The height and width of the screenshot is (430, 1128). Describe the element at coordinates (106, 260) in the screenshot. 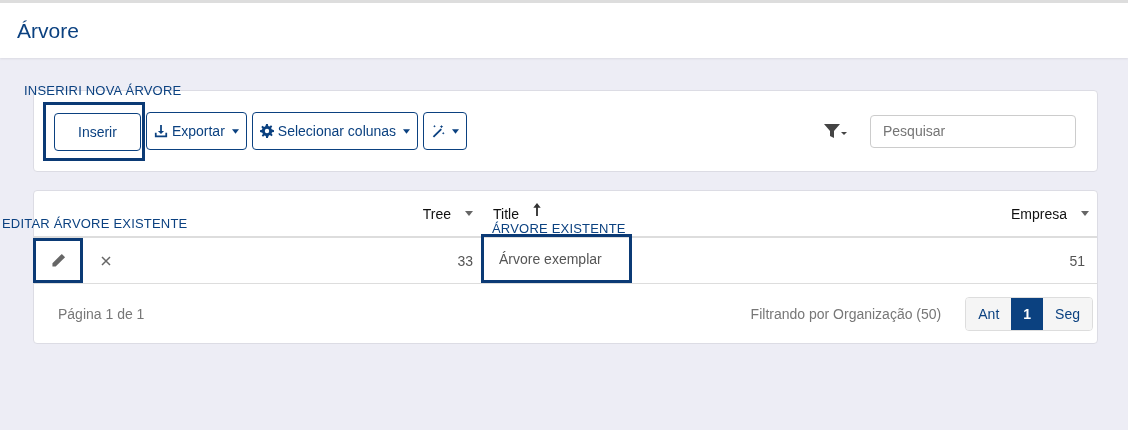

I see `delete-x-icon` at that location.